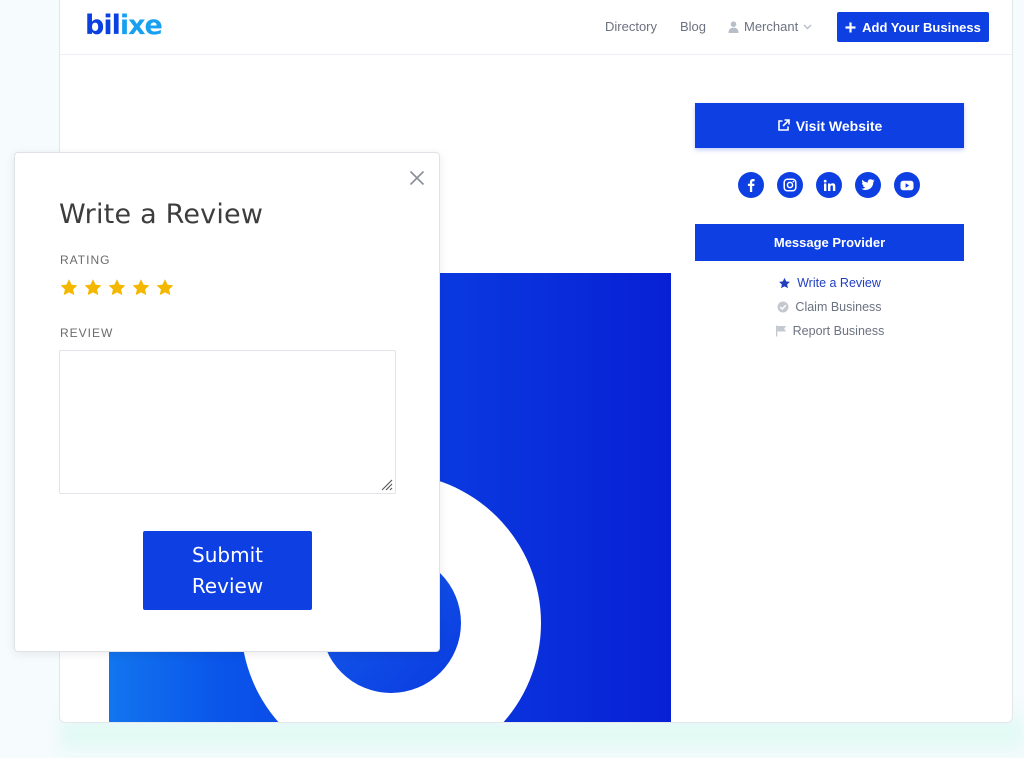  What do you see at coordinates (227, 422) in the screenshot?
I see `review-textarea` at bounding box center [227, 422].